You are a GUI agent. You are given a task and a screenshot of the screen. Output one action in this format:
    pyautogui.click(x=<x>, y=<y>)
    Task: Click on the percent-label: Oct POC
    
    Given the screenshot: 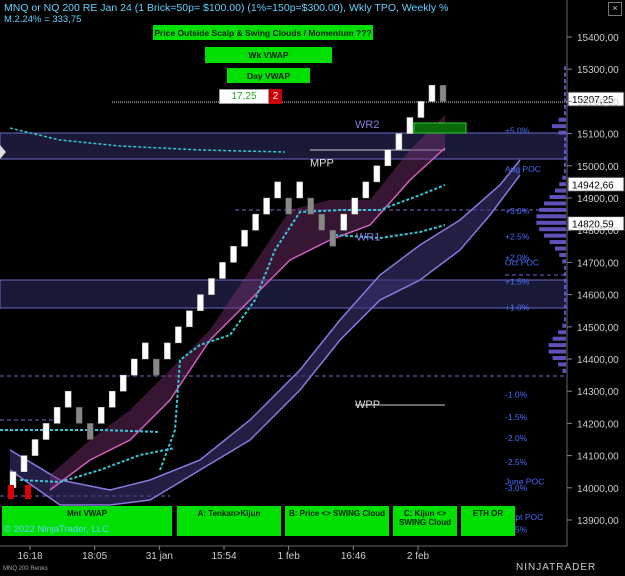 What is the action you would take?
    pyautogui.click(x=522, y=262)
    